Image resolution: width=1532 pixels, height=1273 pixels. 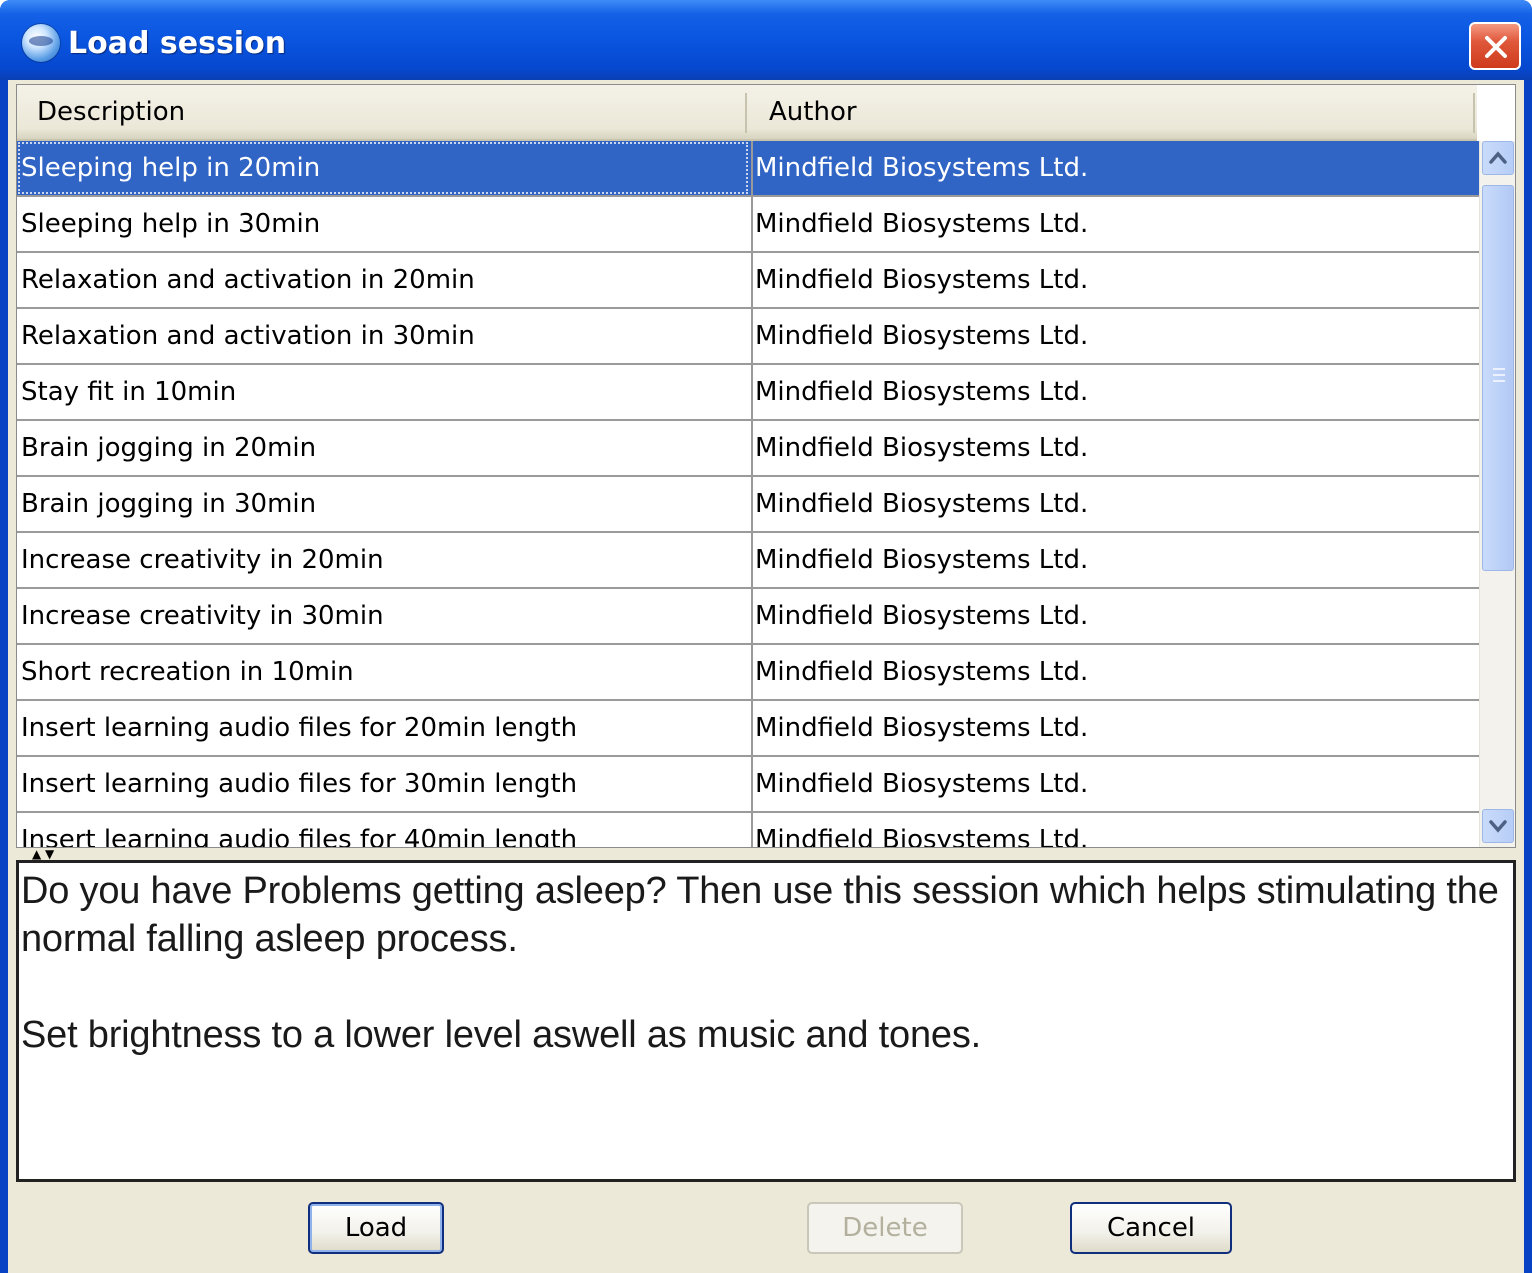 I want to click on window-title: Load session, so click(x=177, y=43).